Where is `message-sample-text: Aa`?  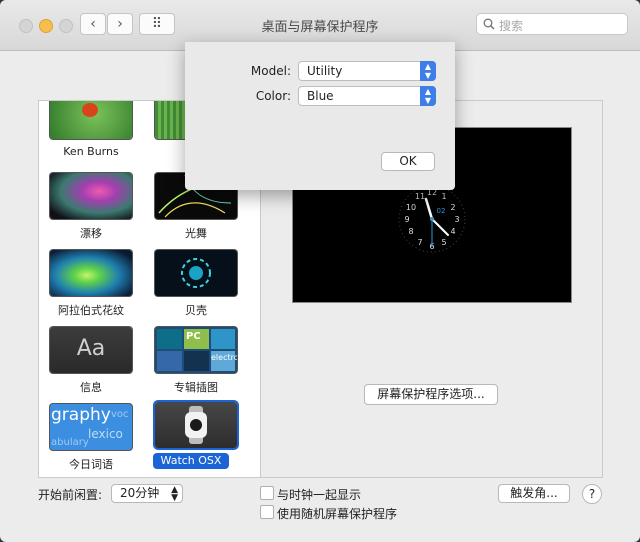 message-sample-text: Aa is located at coordinates (91, 348).